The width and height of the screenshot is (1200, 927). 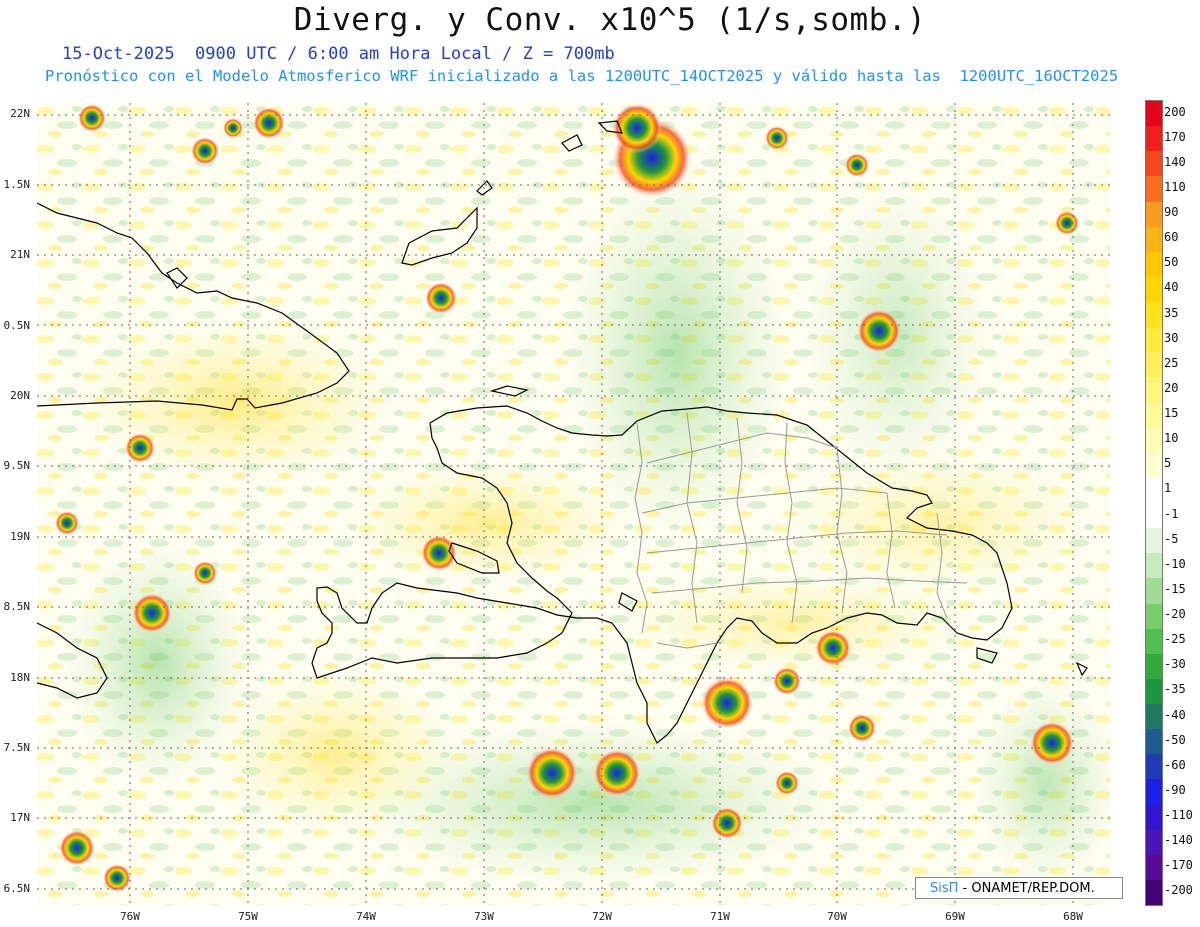 What do you see at coordinates (602, 916) in the screenshot?
I see `lon-label: 72W` at bounding box center [602, 916].